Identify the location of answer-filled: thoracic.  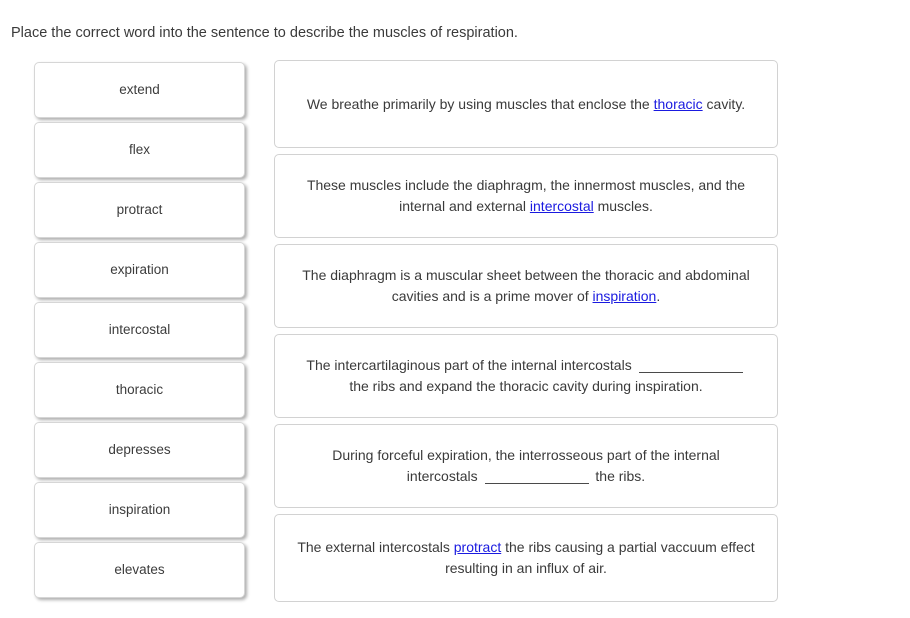
(678, 104).